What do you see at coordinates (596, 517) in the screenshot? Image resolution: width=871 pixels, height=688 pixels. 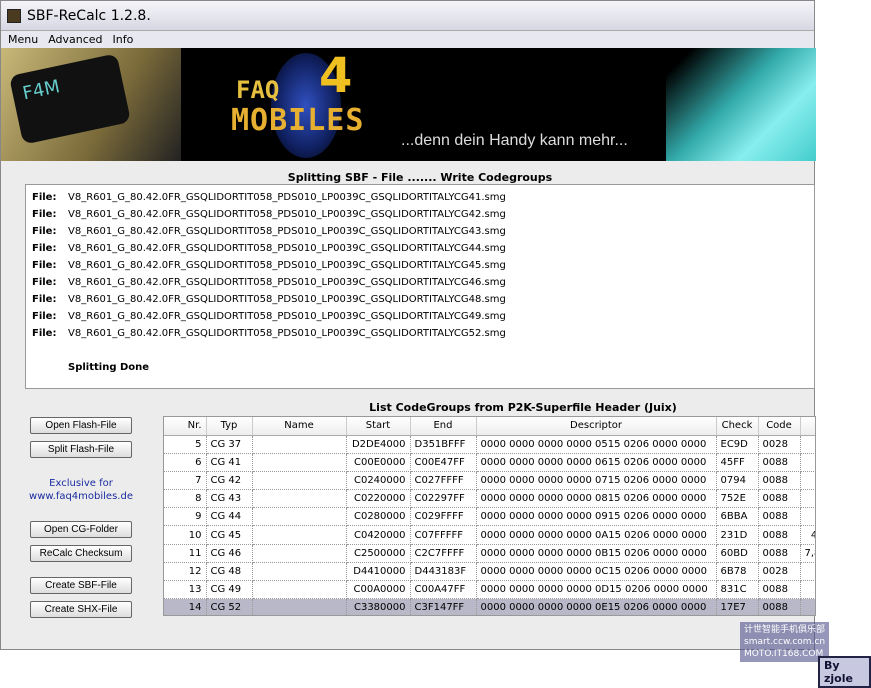 I see `table-cell: 0000 0000 0000 0000 0915 0206 0000 0000` at bounding box center [596, 517].